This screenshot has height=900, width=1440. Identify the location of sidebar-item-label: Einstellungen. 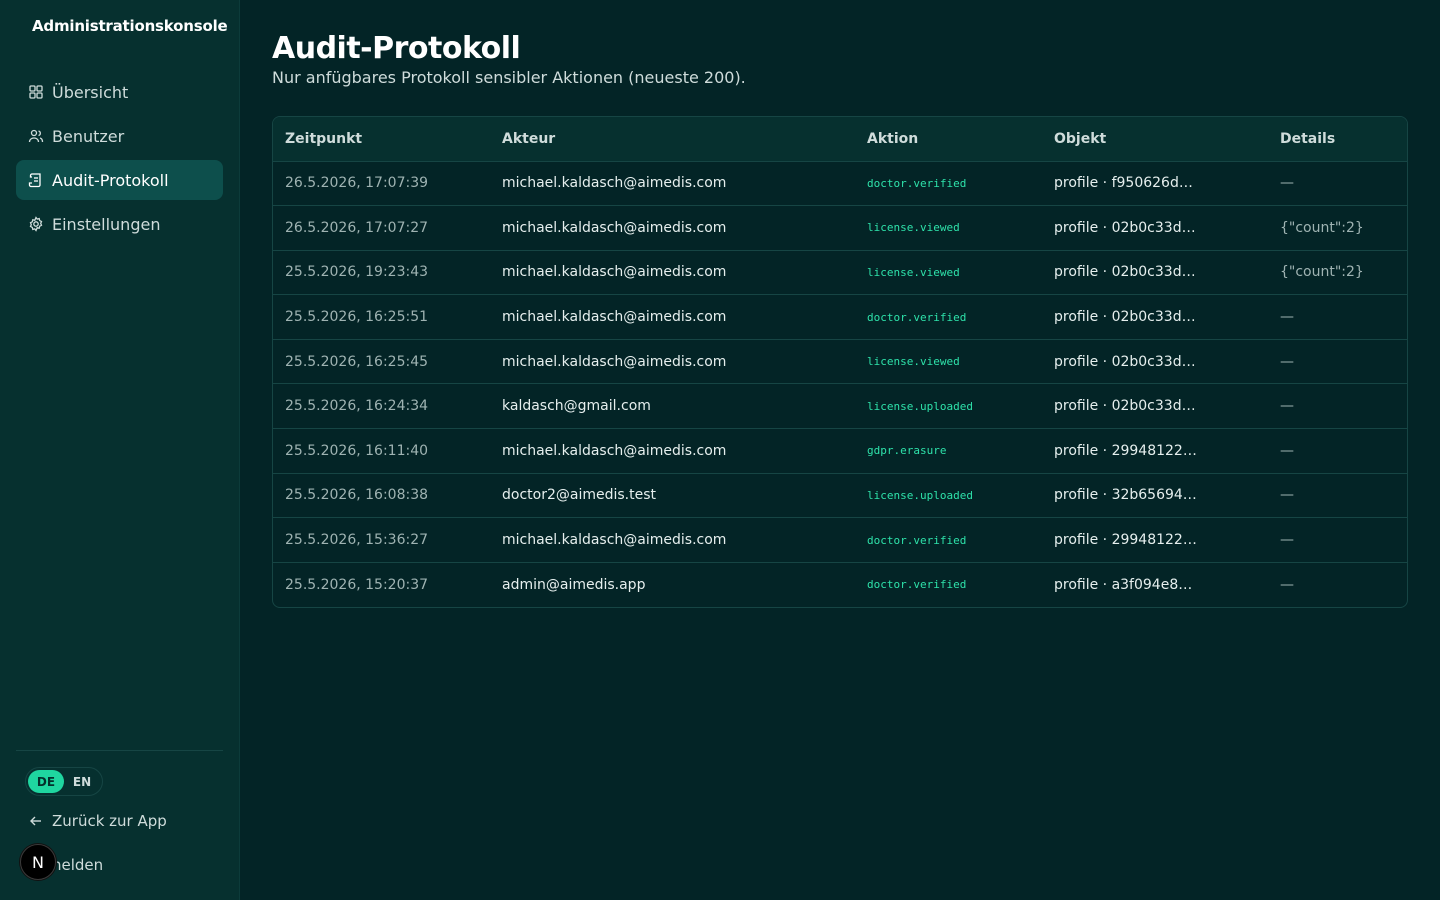
(106, 224).